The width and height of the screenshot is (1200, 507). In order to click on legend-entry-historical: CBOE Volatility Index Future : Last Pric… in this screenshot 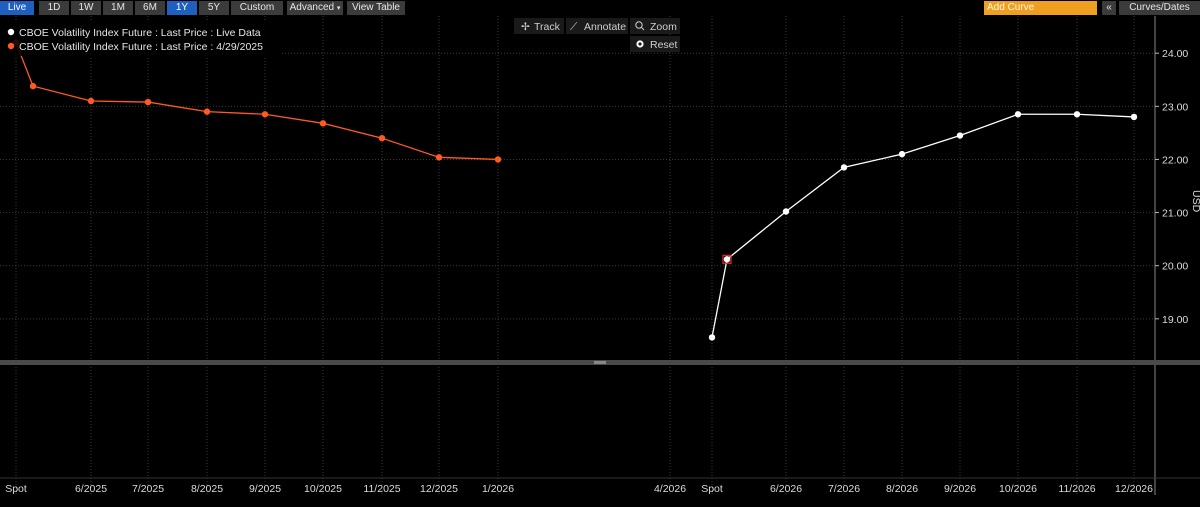, I will do `click(135, 47)`.